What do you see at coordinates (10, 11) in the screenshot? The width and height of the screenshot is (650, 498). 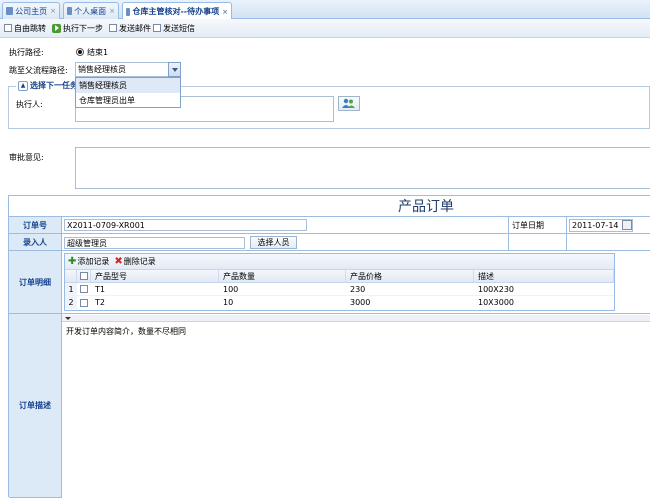 I see `home-icon` at bounding box center [10, 11].